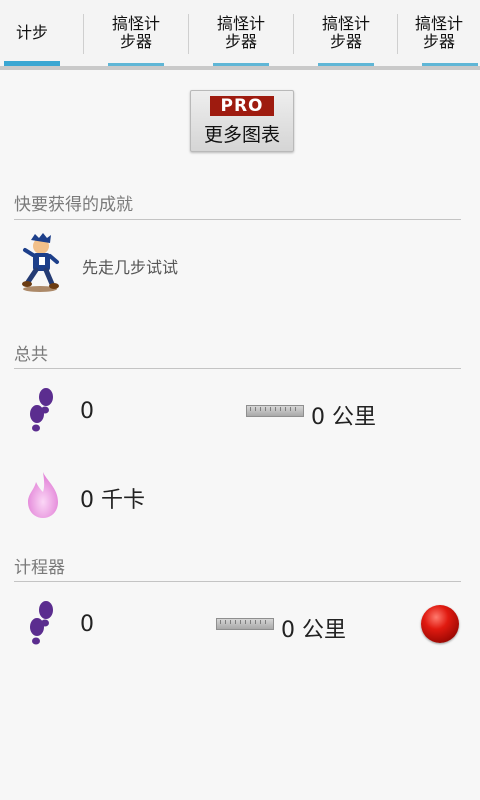 The image size is (480, 800). I want to click on tab-funny-pedometer-3: 搞怪计步器, so click(346, 33).